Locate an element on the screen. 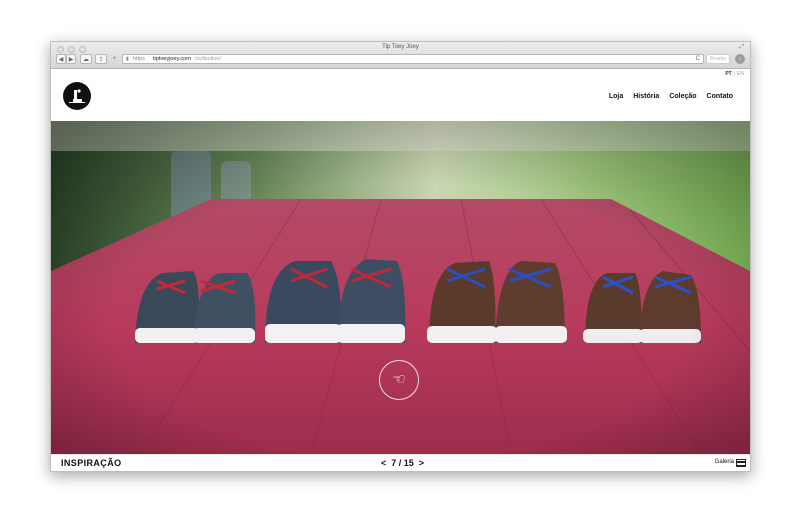  language-switcher: PT | EN is located at coordinates (734, 74).